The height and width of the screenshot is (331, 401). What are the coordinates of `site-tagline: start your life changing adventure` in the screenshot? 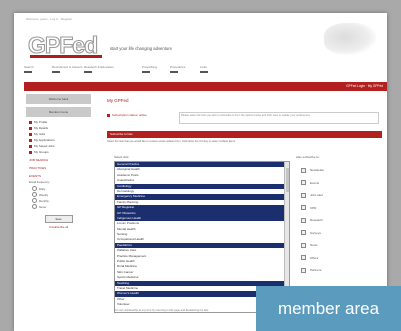 It's located at (141, 48).